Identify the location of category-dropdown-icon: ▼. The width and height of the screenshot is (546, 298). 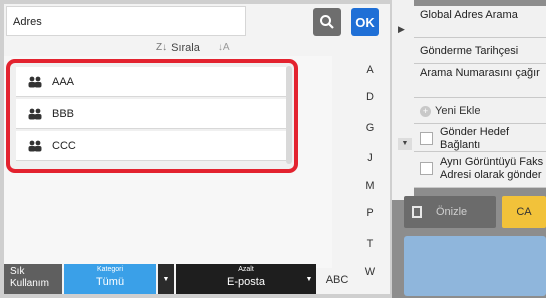
(166, 279).